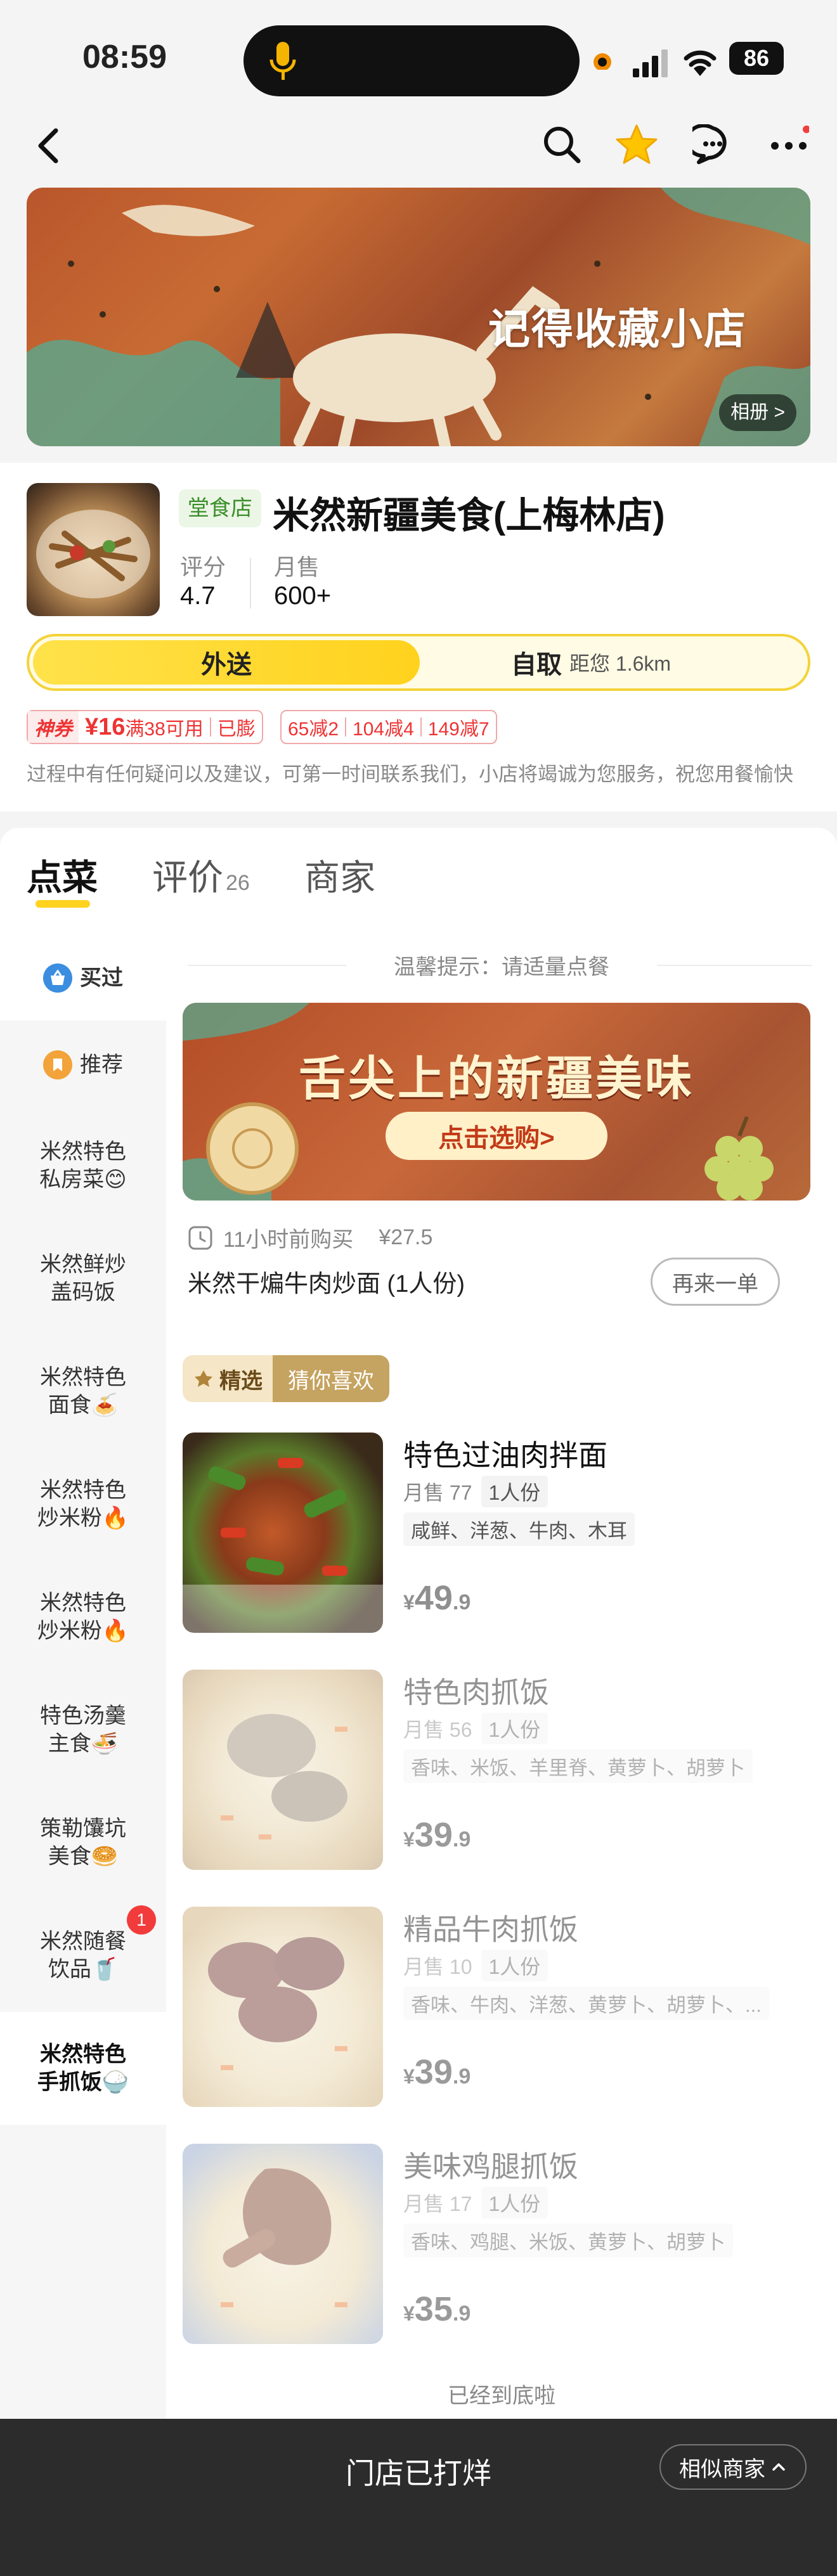  I want to click on rating-label: 评分, so click(203, 567).